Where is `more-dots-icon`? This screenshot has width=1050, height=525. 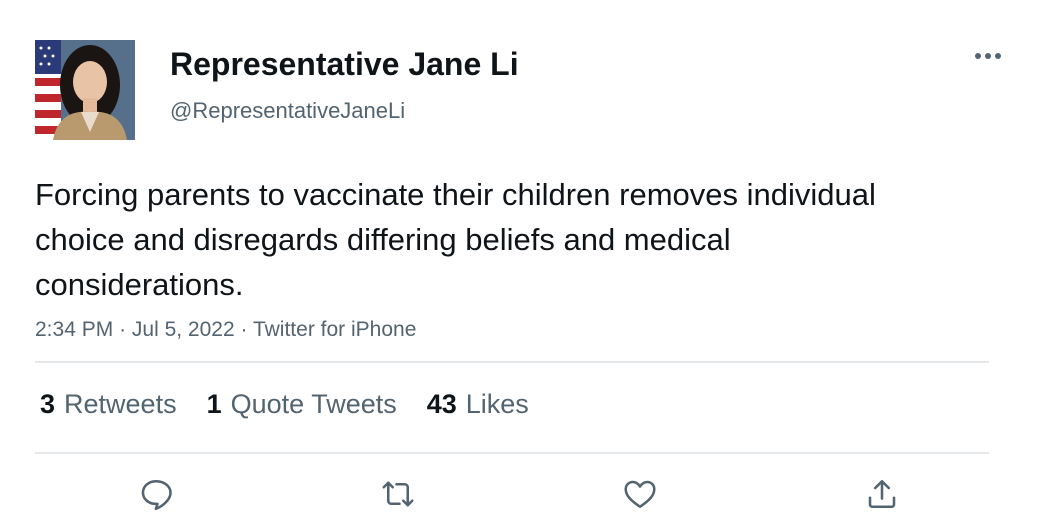
more-dots-icon is located at coordinates (988, 56).